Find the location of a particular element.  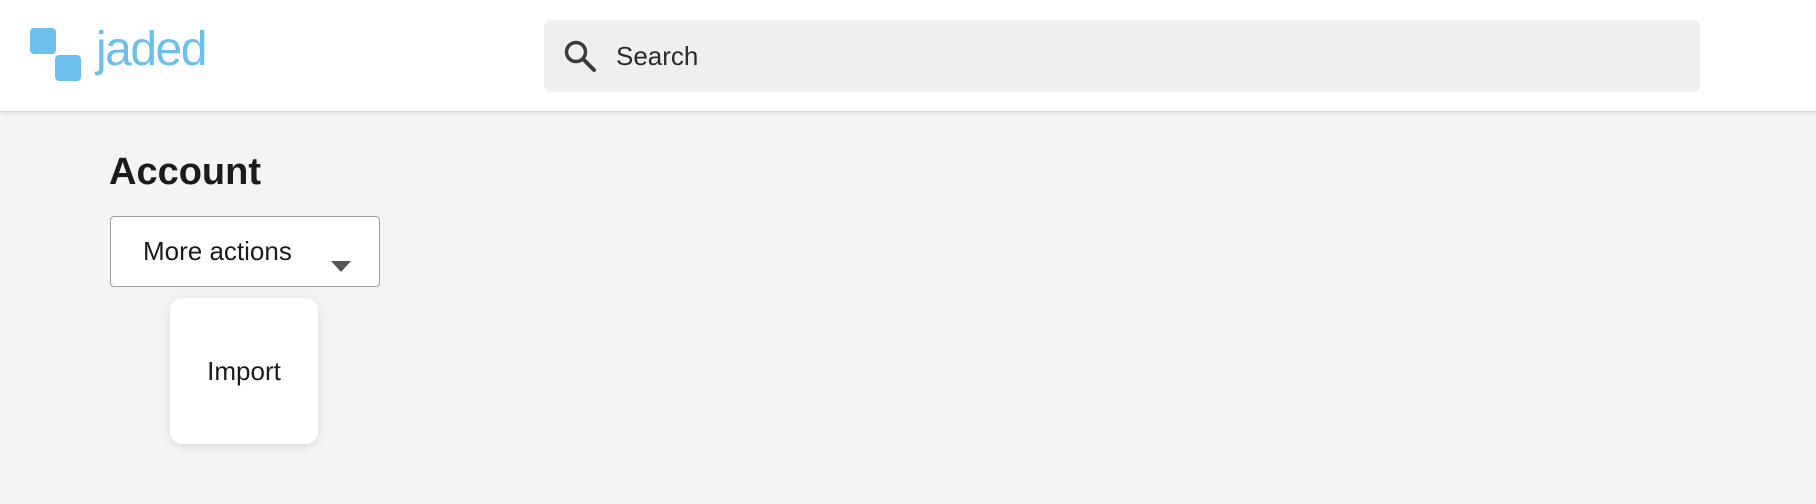

search-bar is located at coordinates (1122, 56).